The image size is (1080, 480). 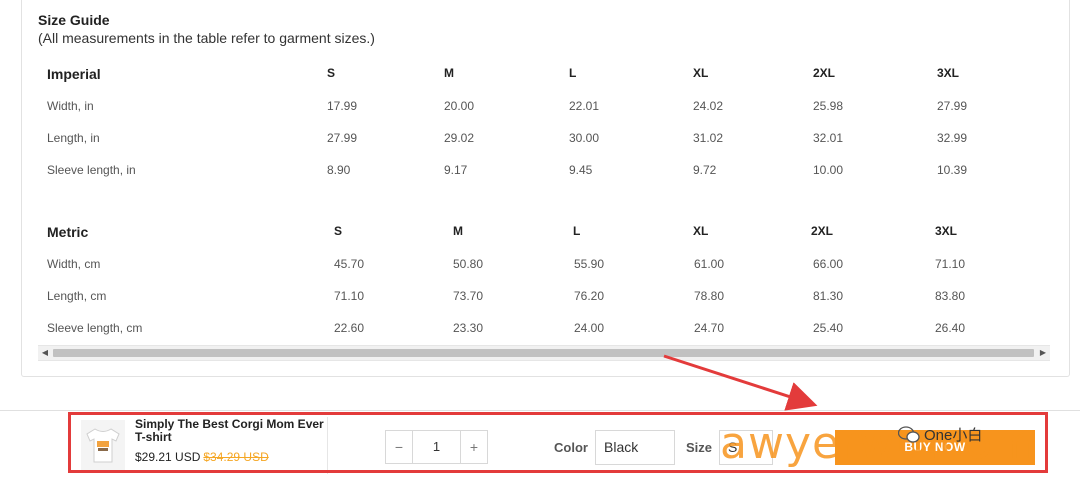 What do you see at coordinates (456, 170) in the screenshot?
I see `table-cell: 9.17` at bounding box center [456, 170].